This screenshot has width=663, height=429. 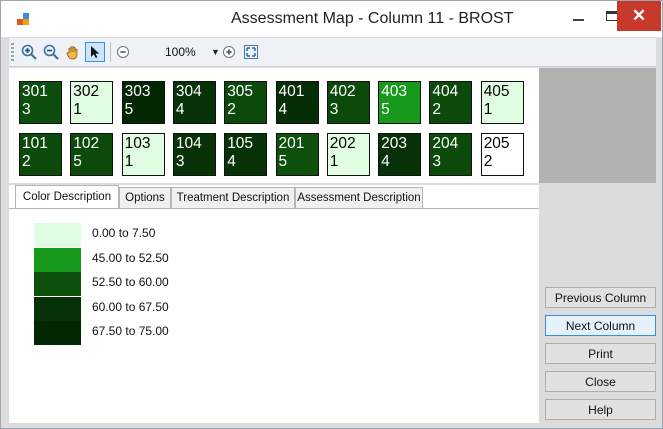 I want to click on close-window-button: ✕, so click(x=639, y=16).